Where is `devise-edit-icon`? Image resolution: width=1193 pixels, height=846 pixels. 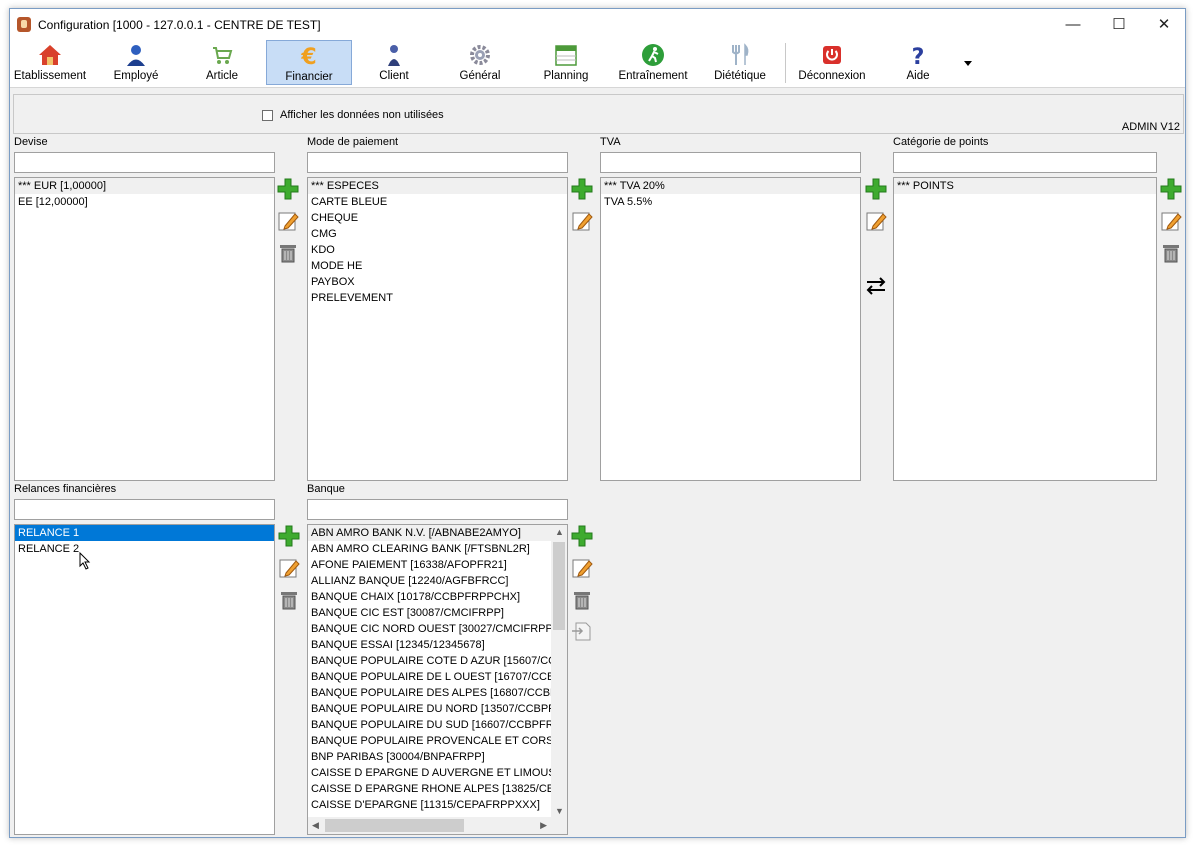
devise-edit-icon is located at coordinates (288, 221).